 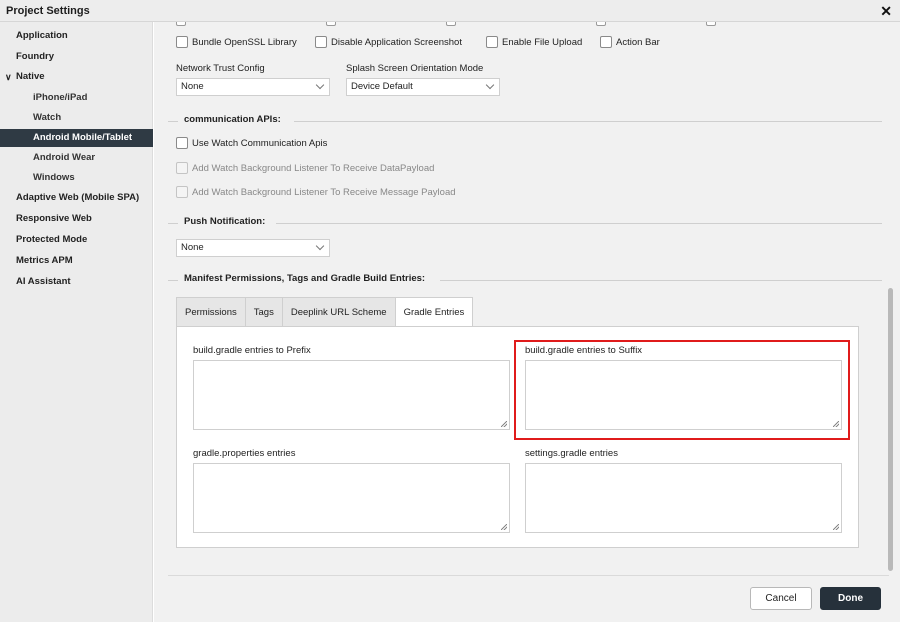 What do you see at coordinates (60, 97) in the screenshot?
I see `sidebar-item-label: iPhone/iPad` at bounding box center [60, 97].